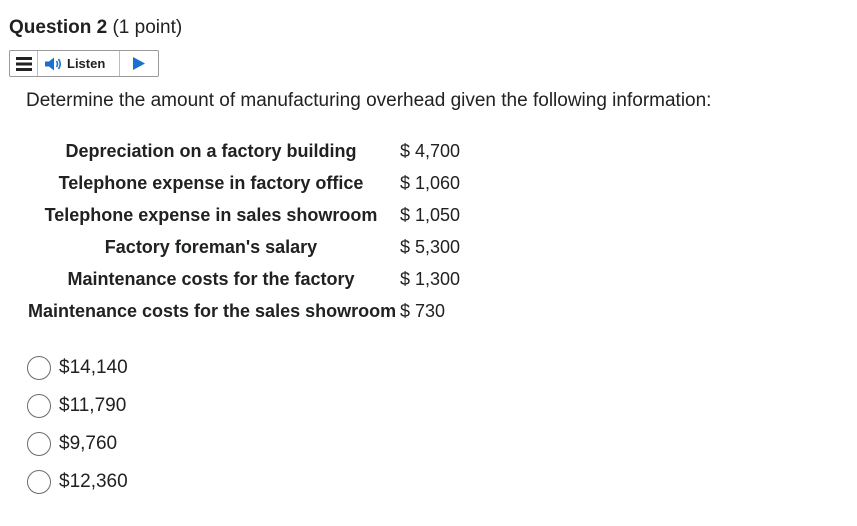  Describe the element at coordinates (211, 183) in the screenshot. I see `cost-label: Telephone expense in factory office` at that location.